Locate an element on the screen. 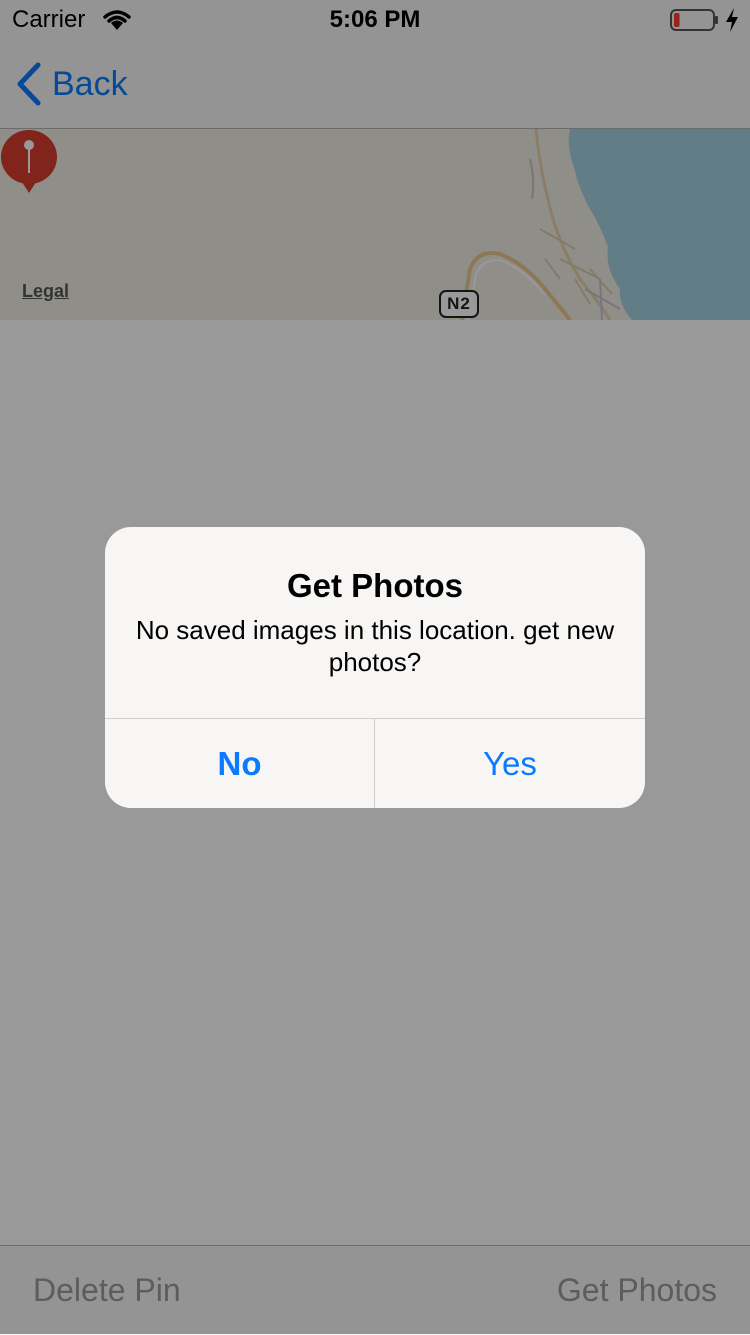 The width and height of the screenshot is (750, 1335). alert-yes-button: Yes is located at coordinates (510, 763).